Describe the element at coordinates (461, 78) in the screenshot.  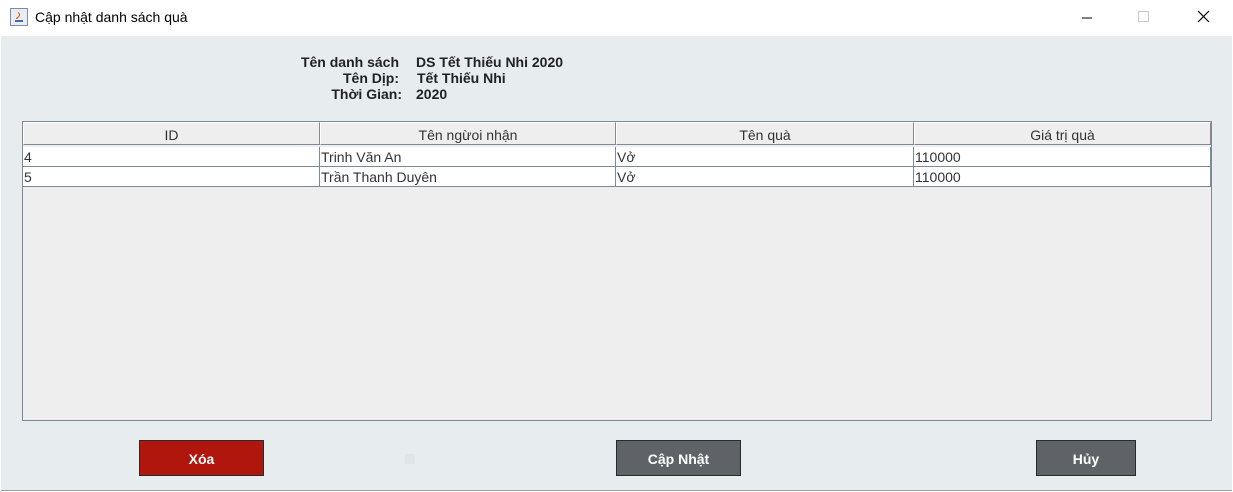
I see `occasion-value: Tết Thiếu Nhi` at that location.